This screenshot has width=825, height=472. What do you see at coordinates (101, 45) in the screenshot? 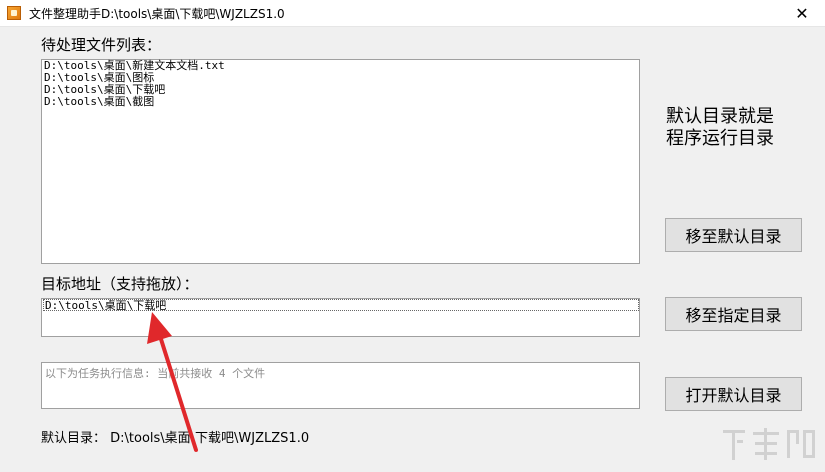
I see `pending-list-label: 待处理文件列表：` at bounding box center [101, 45].